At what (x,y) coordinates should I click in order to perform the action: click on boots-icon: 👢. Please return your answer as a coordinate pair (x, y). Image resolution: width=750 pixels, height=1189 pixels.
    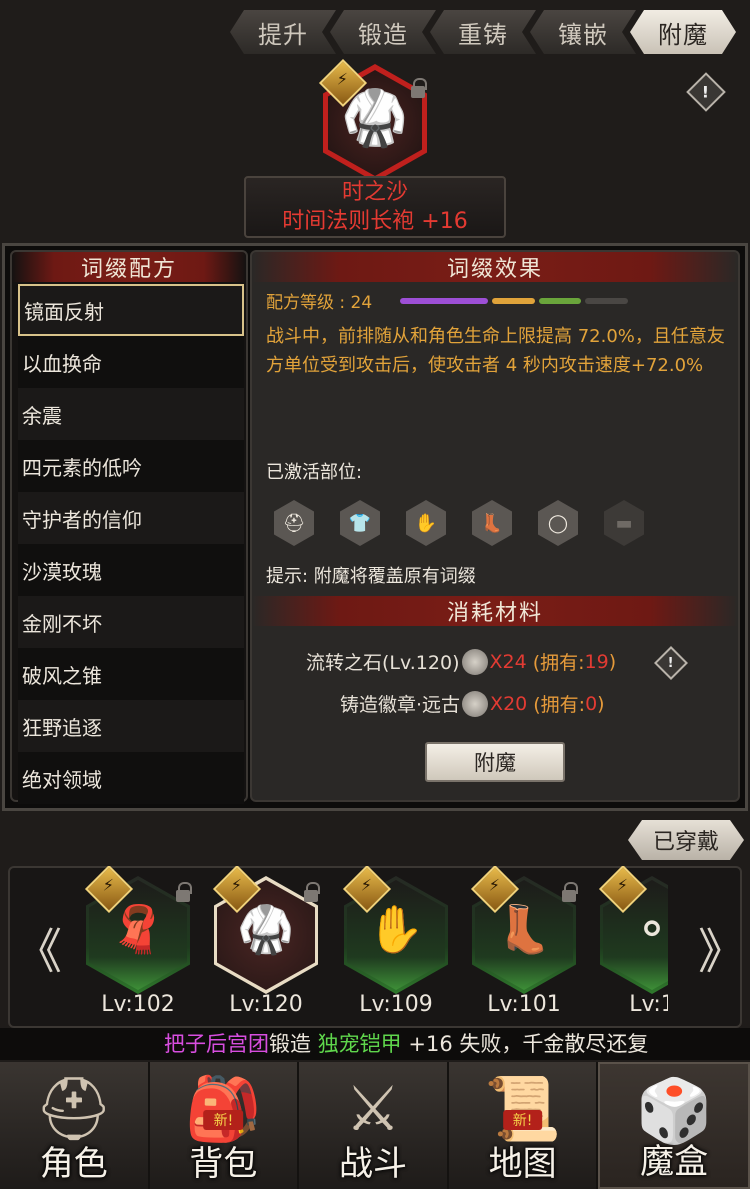
    Looking at the image, I should click on (492, 523).